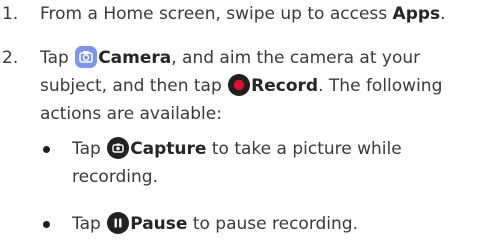 This screenshot has width=482, height=248. I want to click on capture-camera-icon, so click(118, 148).